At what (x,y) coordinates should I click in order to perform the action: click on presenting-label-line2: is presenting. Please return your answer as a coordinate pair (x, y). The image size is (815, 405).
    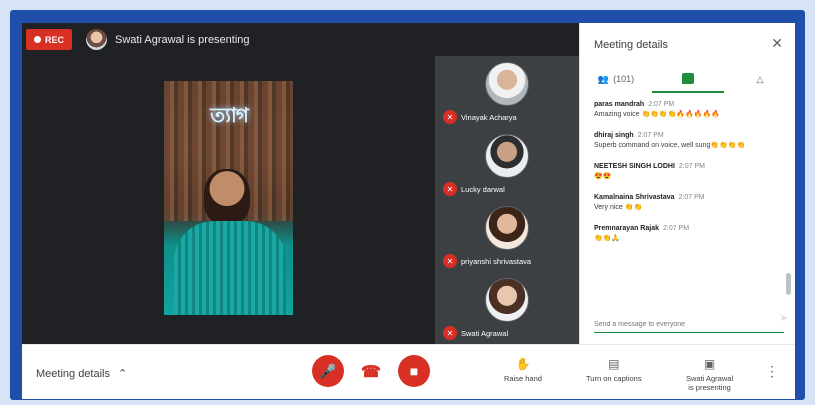
    Looking at the image, I should click on (709, 387).